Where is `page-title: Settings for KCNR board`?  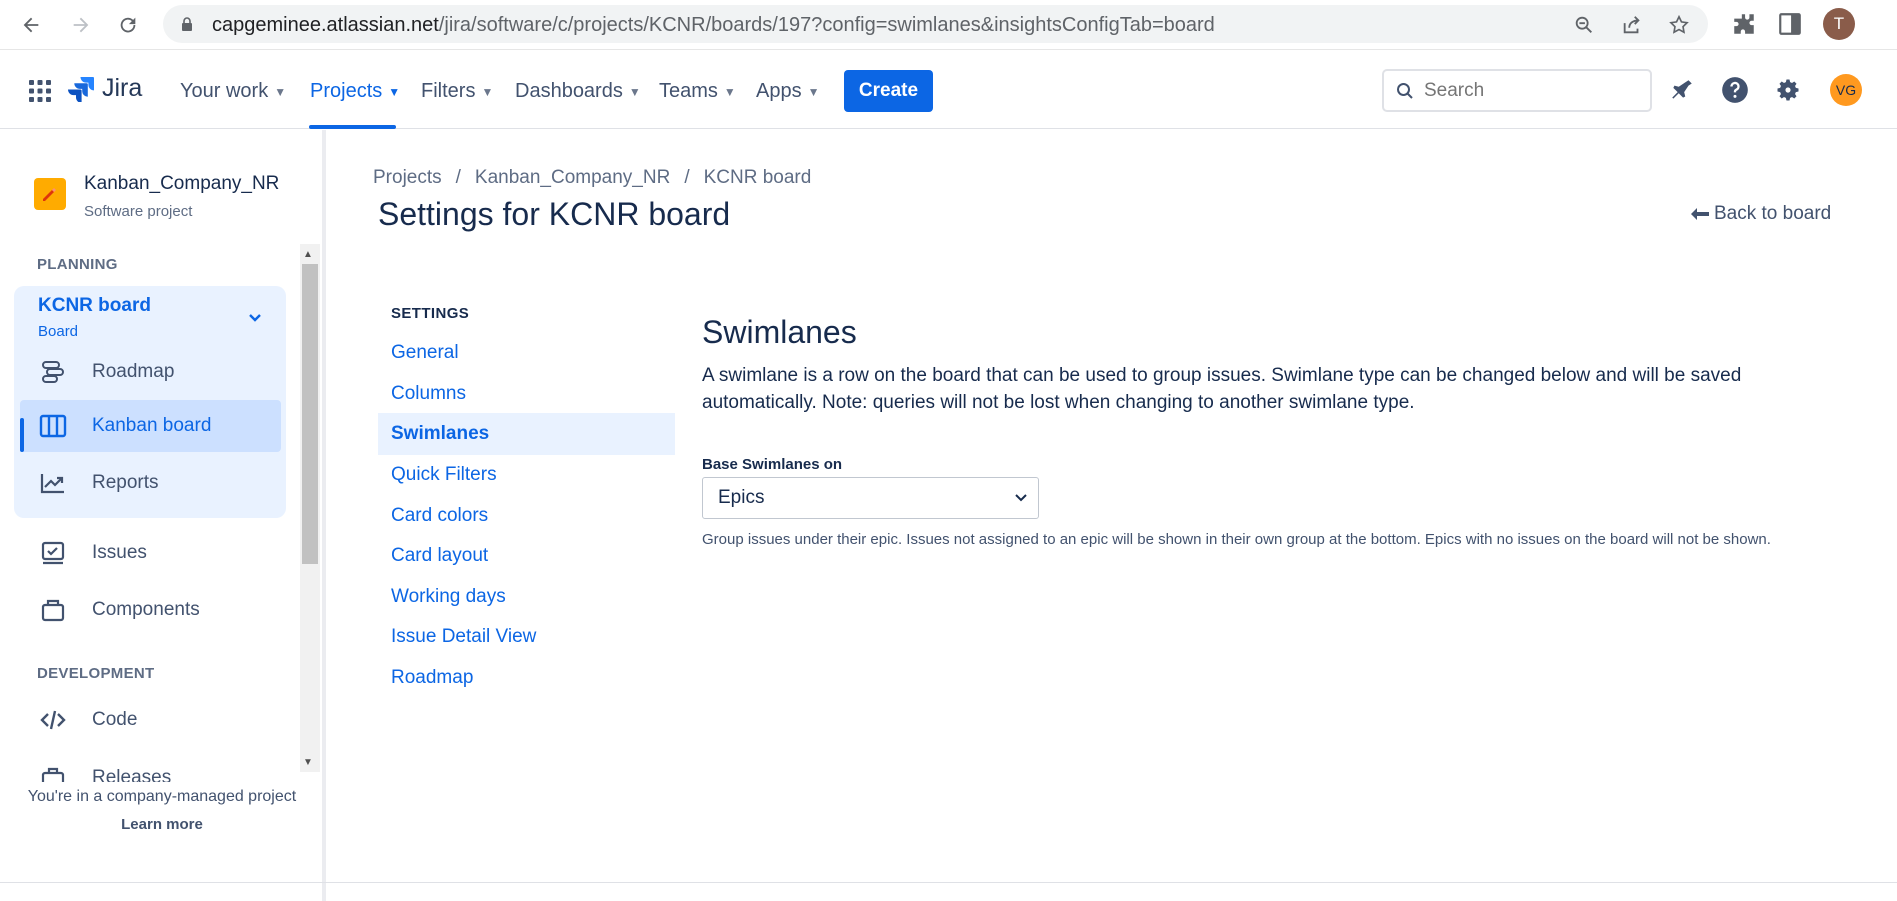 page-title: Settings for KCNR board is located at coordinates (554, 214).